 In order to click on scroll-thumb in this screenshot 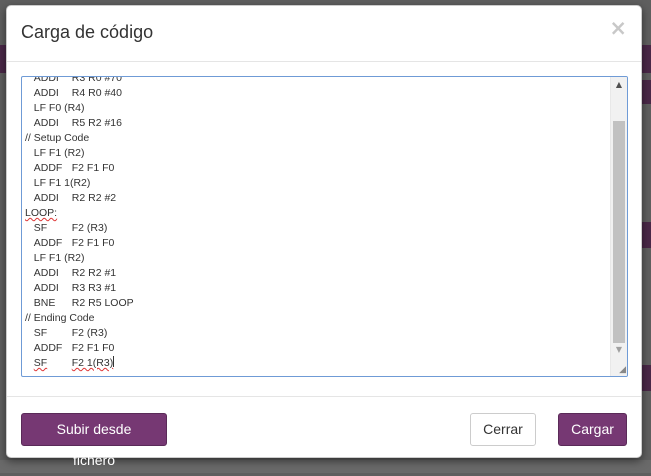, I will do `click(619, 232)`.